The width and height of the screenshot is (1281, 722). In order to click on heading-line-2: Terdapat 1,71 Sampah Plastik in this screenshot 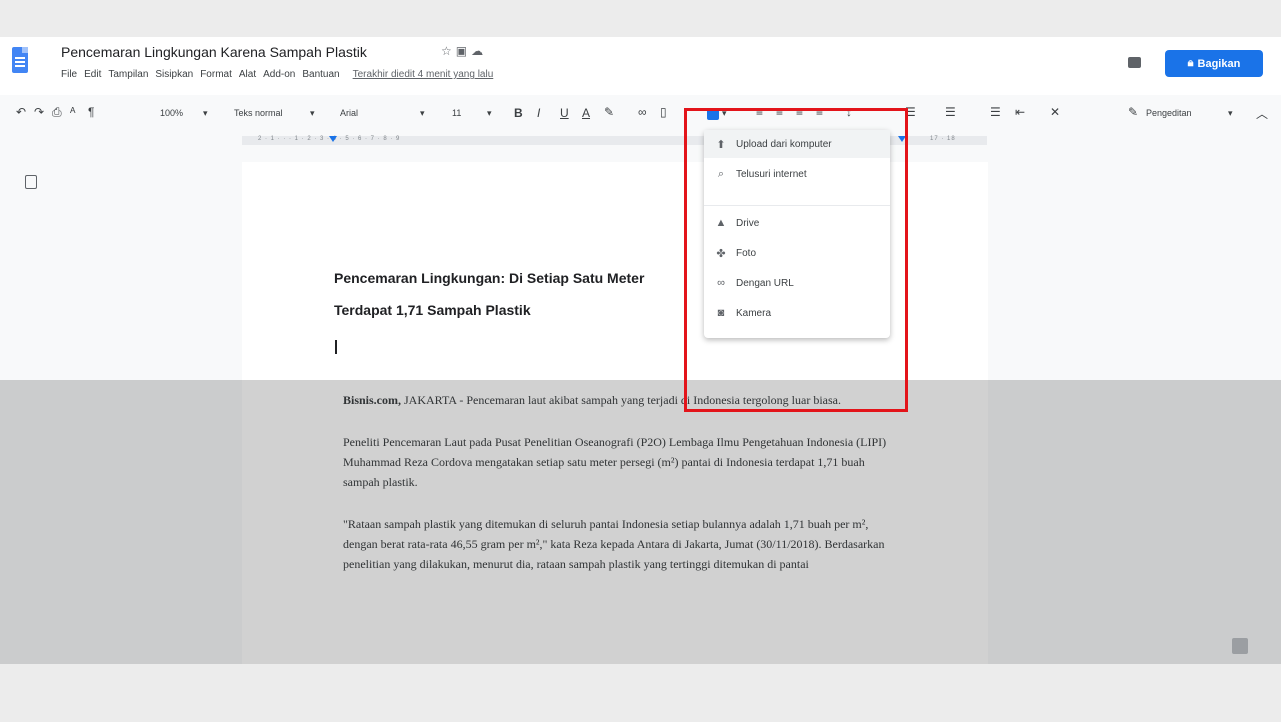, I will do `click(432, 310)`.